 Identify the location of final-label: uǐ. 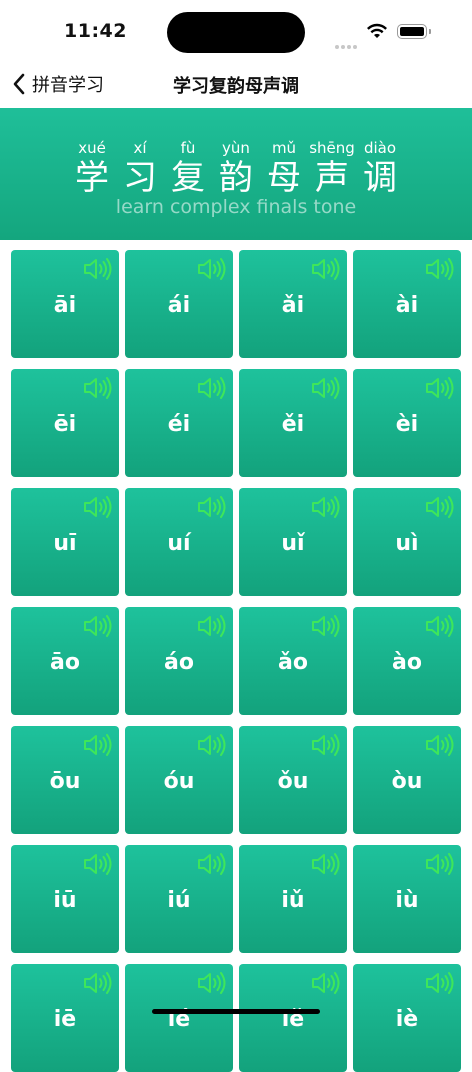
(293, 543).